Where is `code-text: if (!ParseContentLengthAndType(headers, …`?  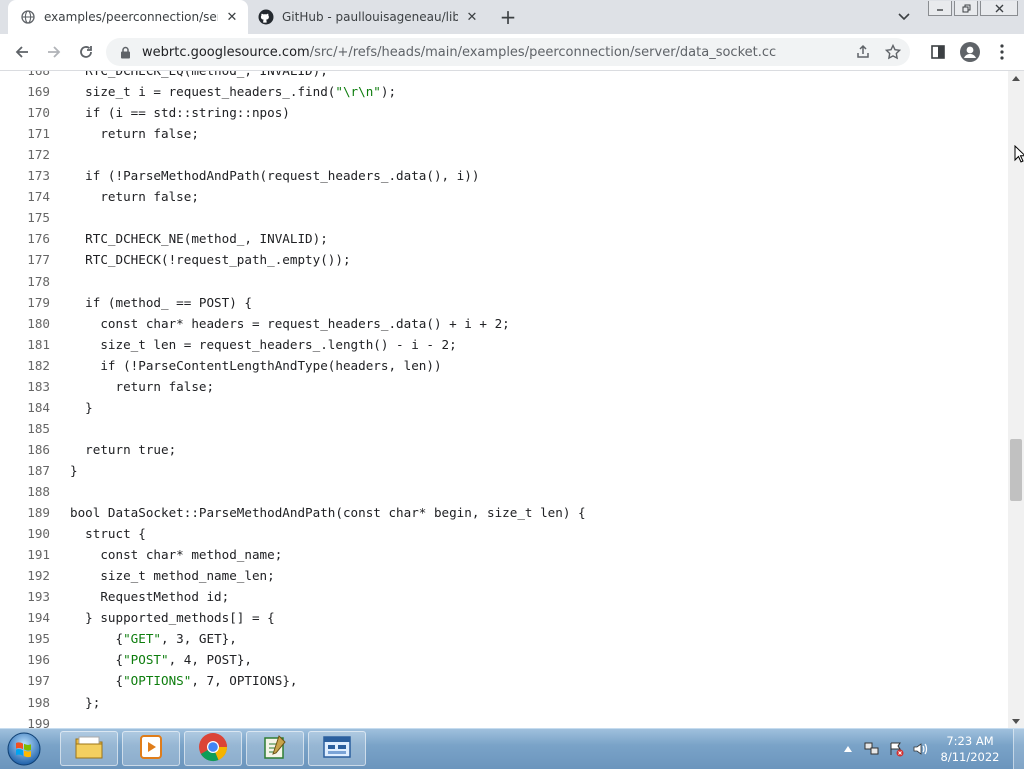 code-text: if (!ParseContentLengthAndType(headers, … is located at coordinates (256, 365).